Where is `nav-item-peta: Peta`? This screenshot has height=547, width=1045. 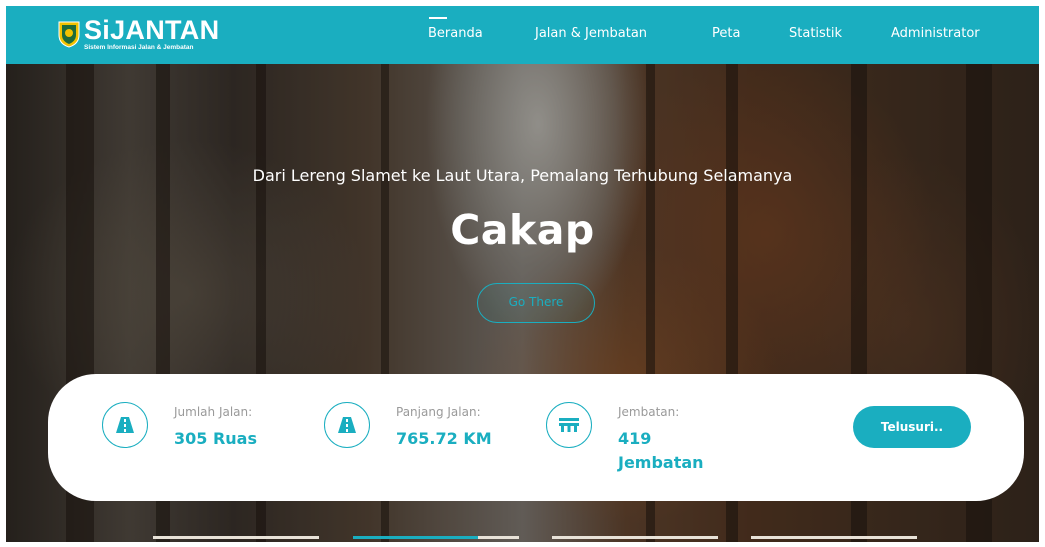 nav-item-peta: Peta is located at coordinates (726, 33).